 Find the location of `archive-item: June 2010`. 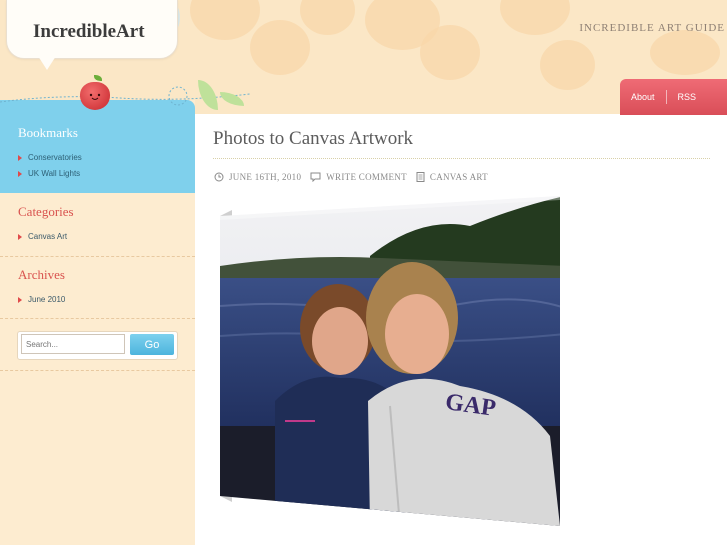

archive-item: June 2010 is located at coordinates (41, 299).